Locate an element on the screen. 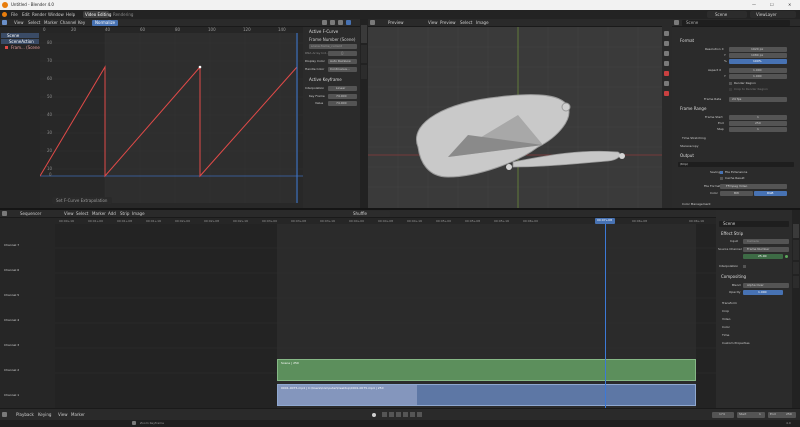 This screenshot has height=427, width=800. next-key-icon is located at coordinates (412, 414).